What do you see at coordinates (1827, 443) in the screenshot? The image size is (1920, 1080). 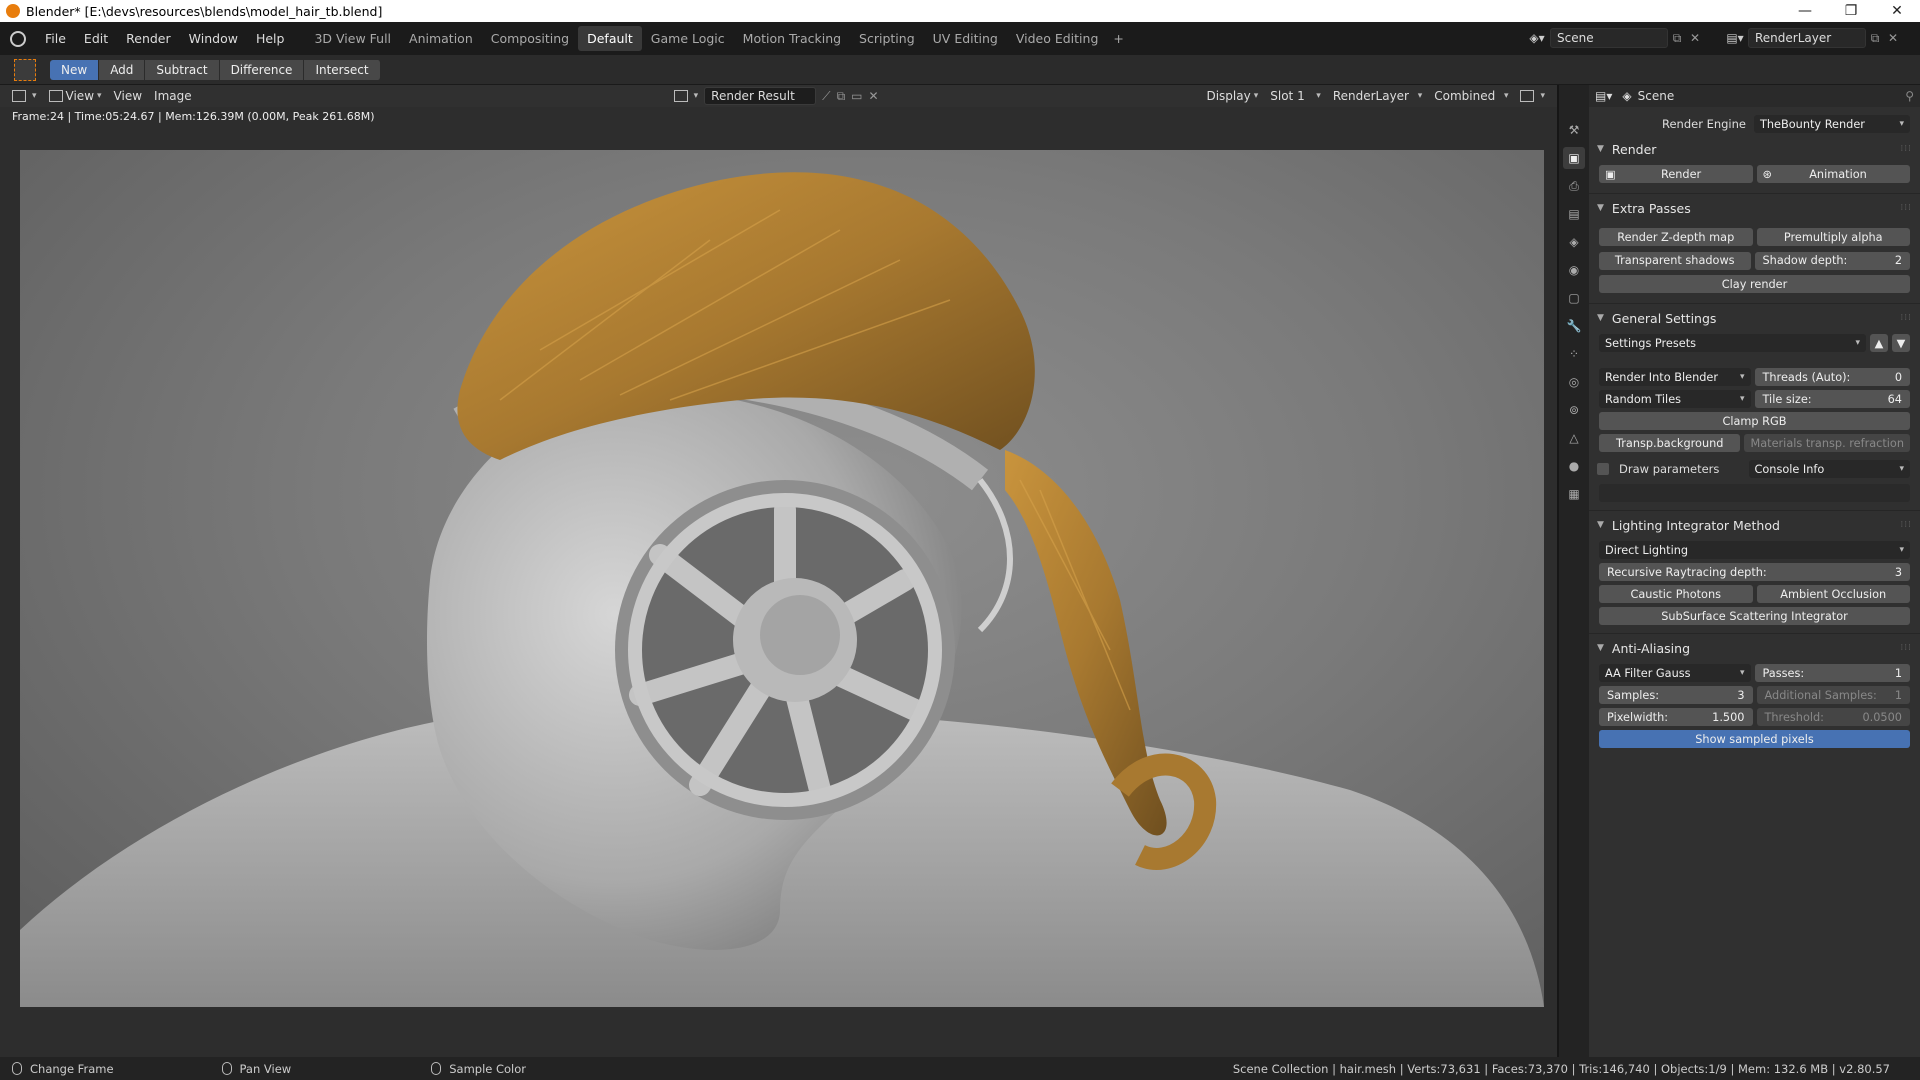 I see `materials-transp-refraction-toggle: Materials transp. refraction` at bounding box center [1827, 443].